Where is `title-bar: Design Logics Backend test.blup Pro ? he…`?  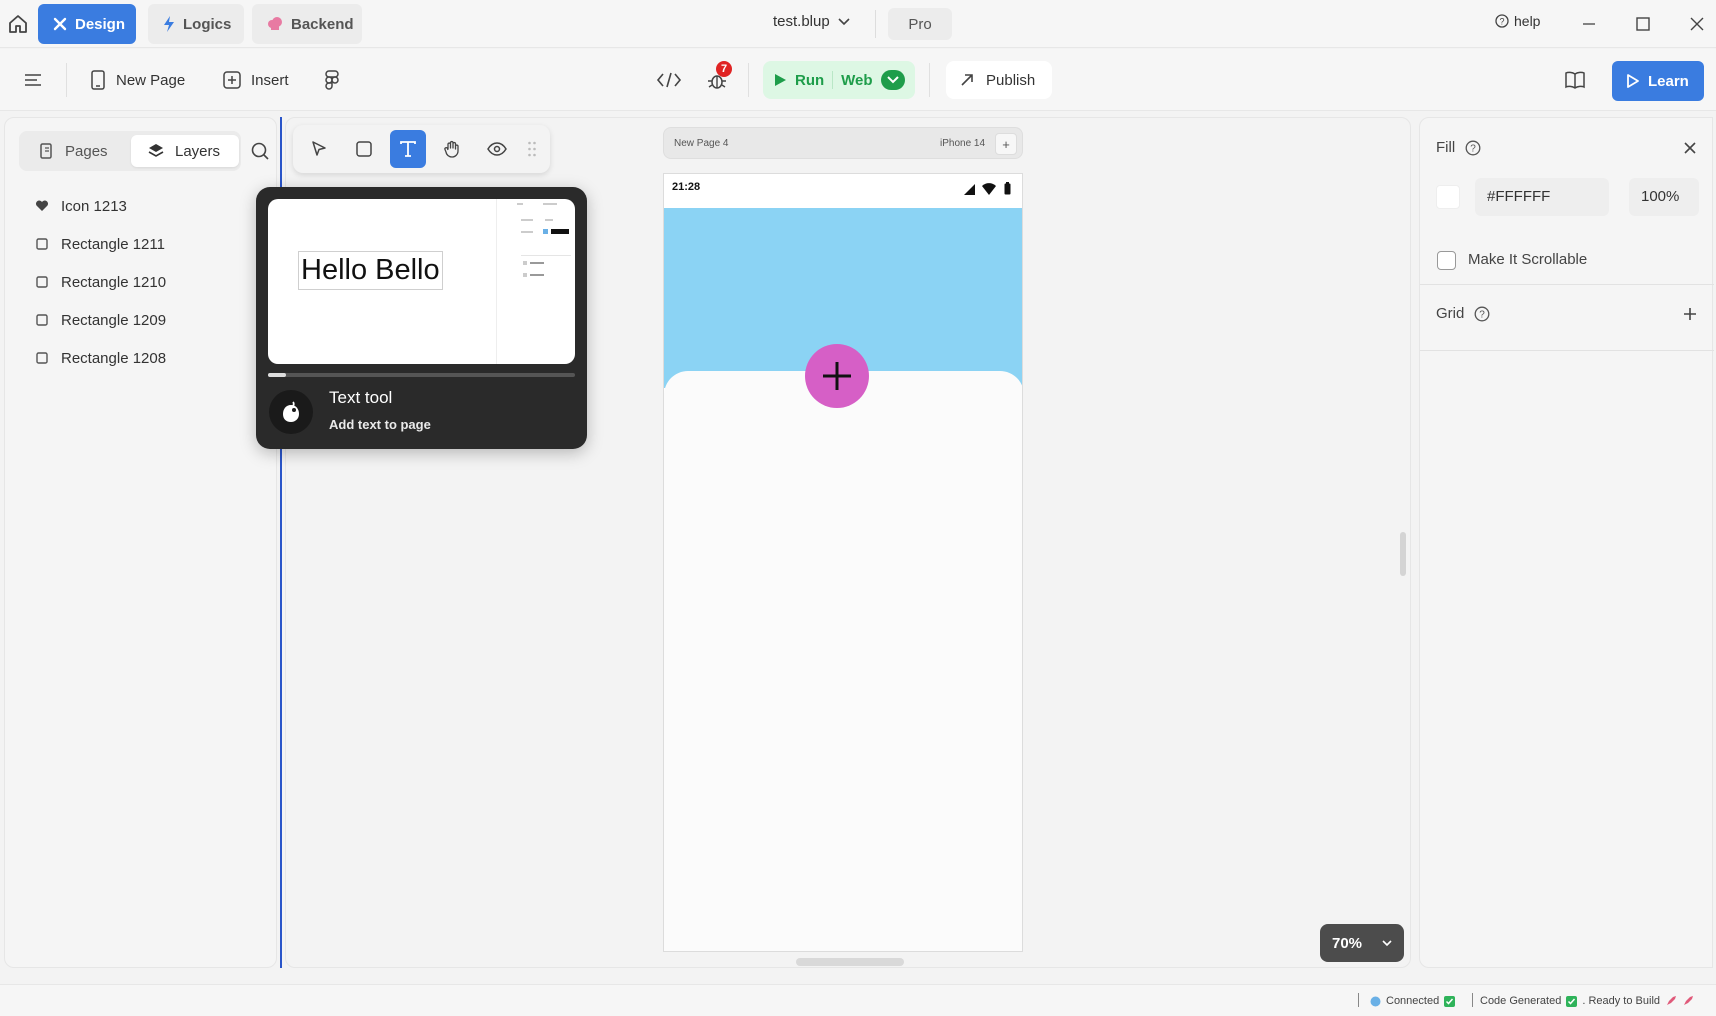 title-bar: Design Logics Backend test.blup Pro ? he… is located at coordinates (858, 24).